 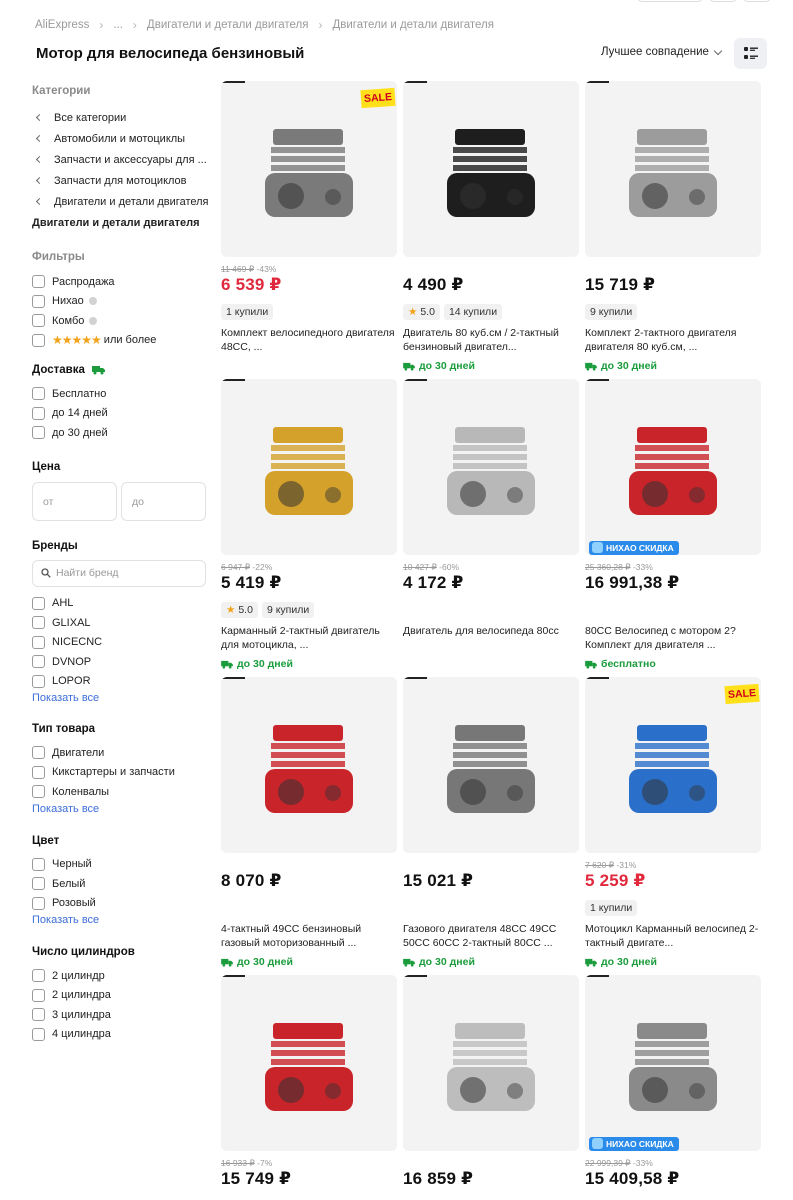 What do you see at coordinates (163, 501) in the screenshot?
I see `price-to-input: до` at bounding box center [163, 501].